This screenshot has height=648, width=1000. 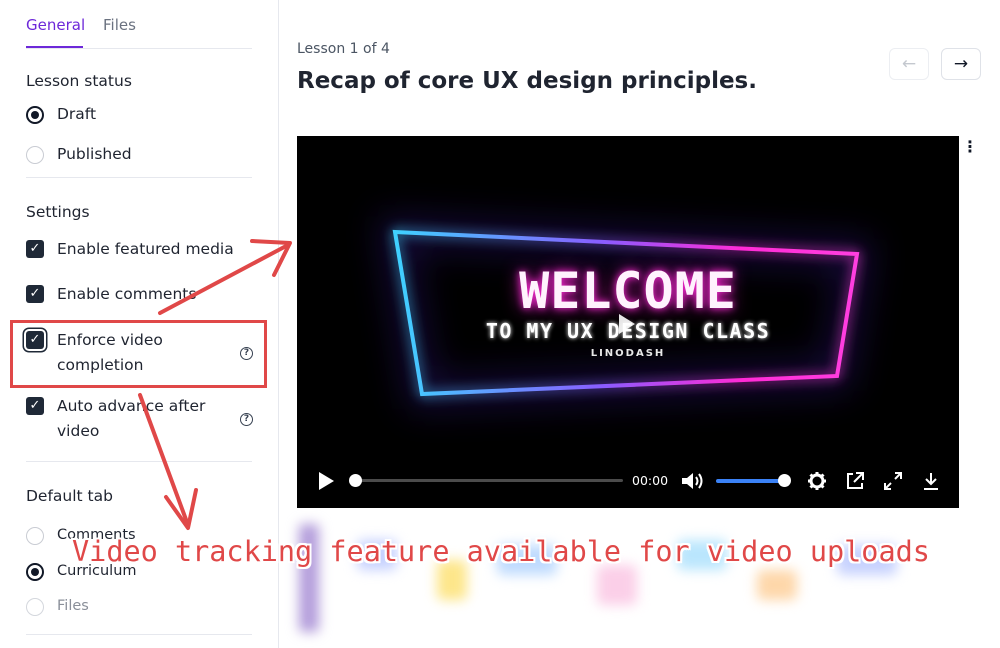 I want to click on lesson-status-title: Lesson status, so click(x=79, y=81).